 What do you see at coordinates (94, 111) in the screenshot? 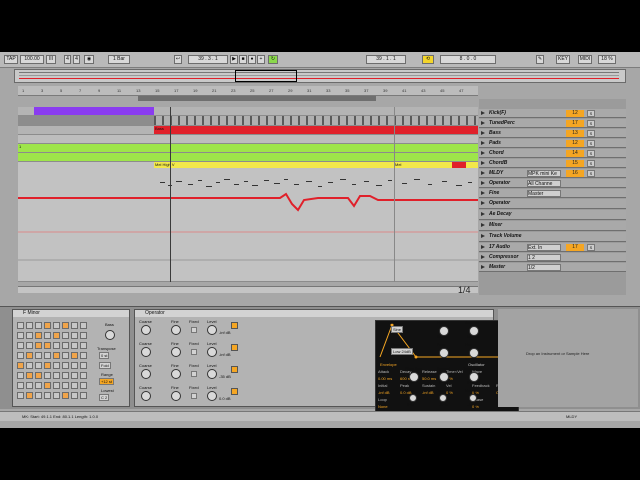
I see `clip-kick` at bounding box center [94, 111].